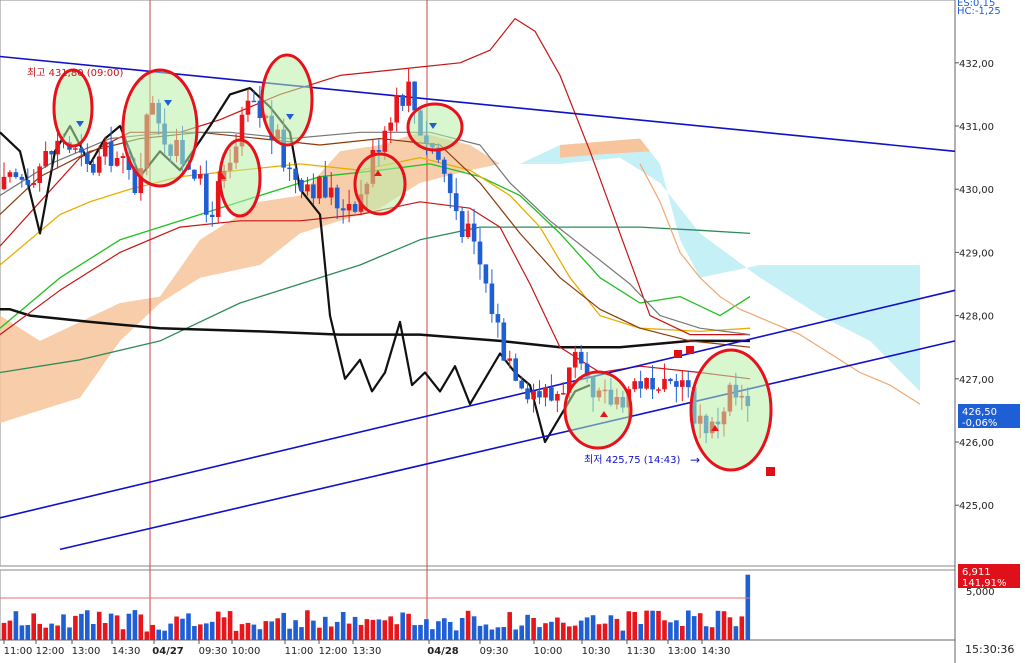 The width and height of the screenshot is (1025, 663). I want to click on time-tick-label: 04/27, so click(168, 651).